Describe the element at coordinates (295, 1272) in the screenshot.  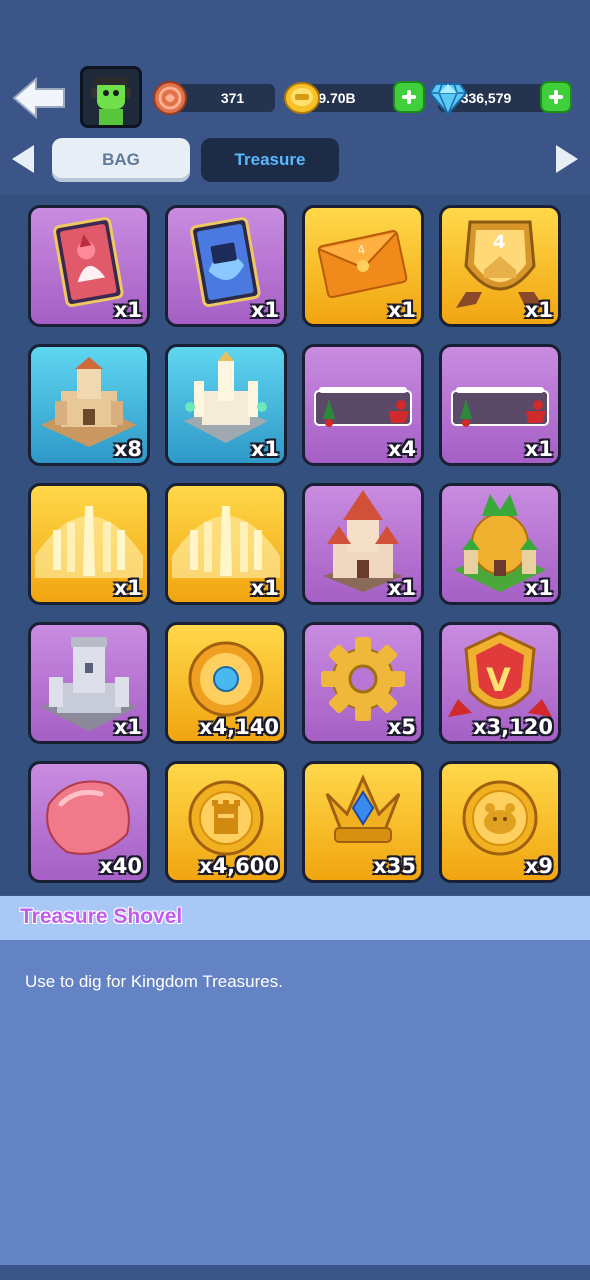
I see `bottom-strip` at that location.